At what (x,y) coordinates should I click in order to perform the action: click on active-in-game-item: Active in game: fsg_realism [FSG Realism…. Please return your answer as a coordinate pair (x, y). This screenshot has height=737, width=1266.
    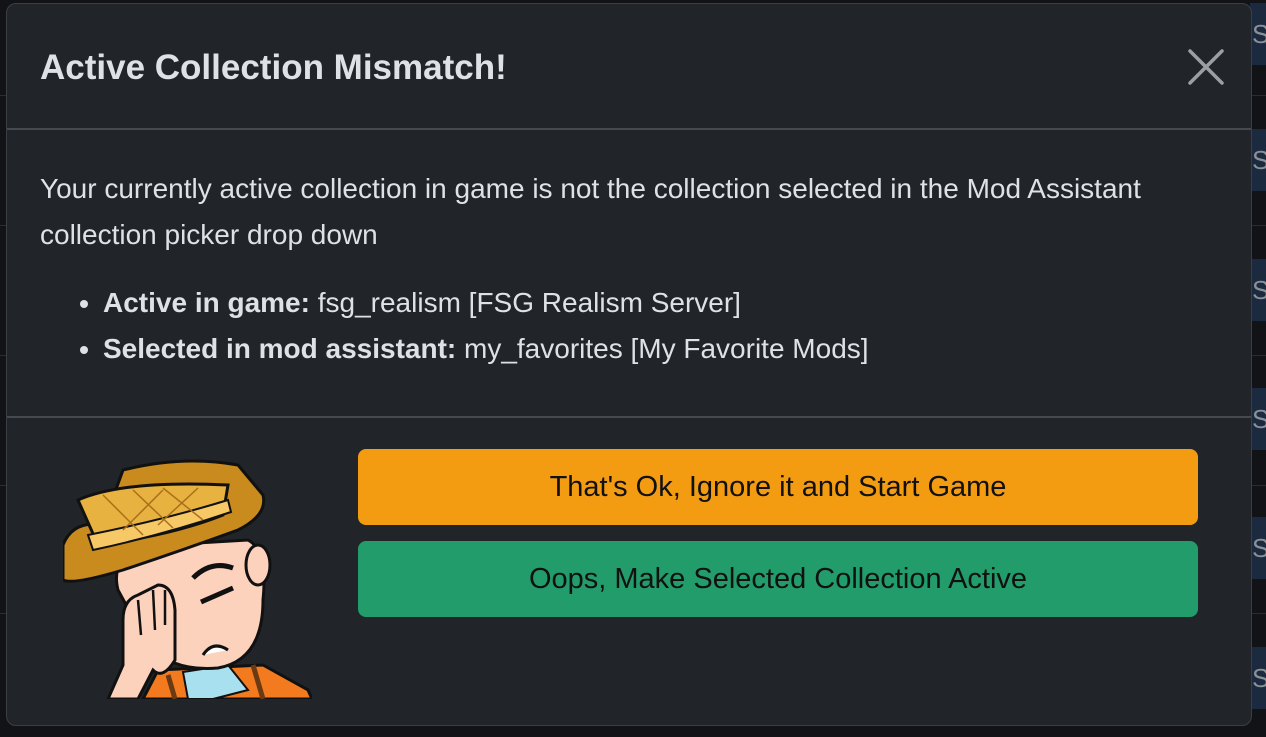
    Looking at the image, I should click on (486, 303).